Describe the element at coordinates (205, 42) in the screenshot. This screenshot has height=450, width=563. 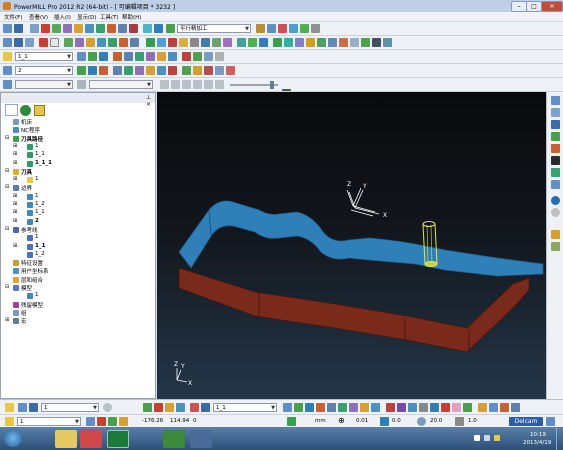
I see `visibility-icon` at that location.